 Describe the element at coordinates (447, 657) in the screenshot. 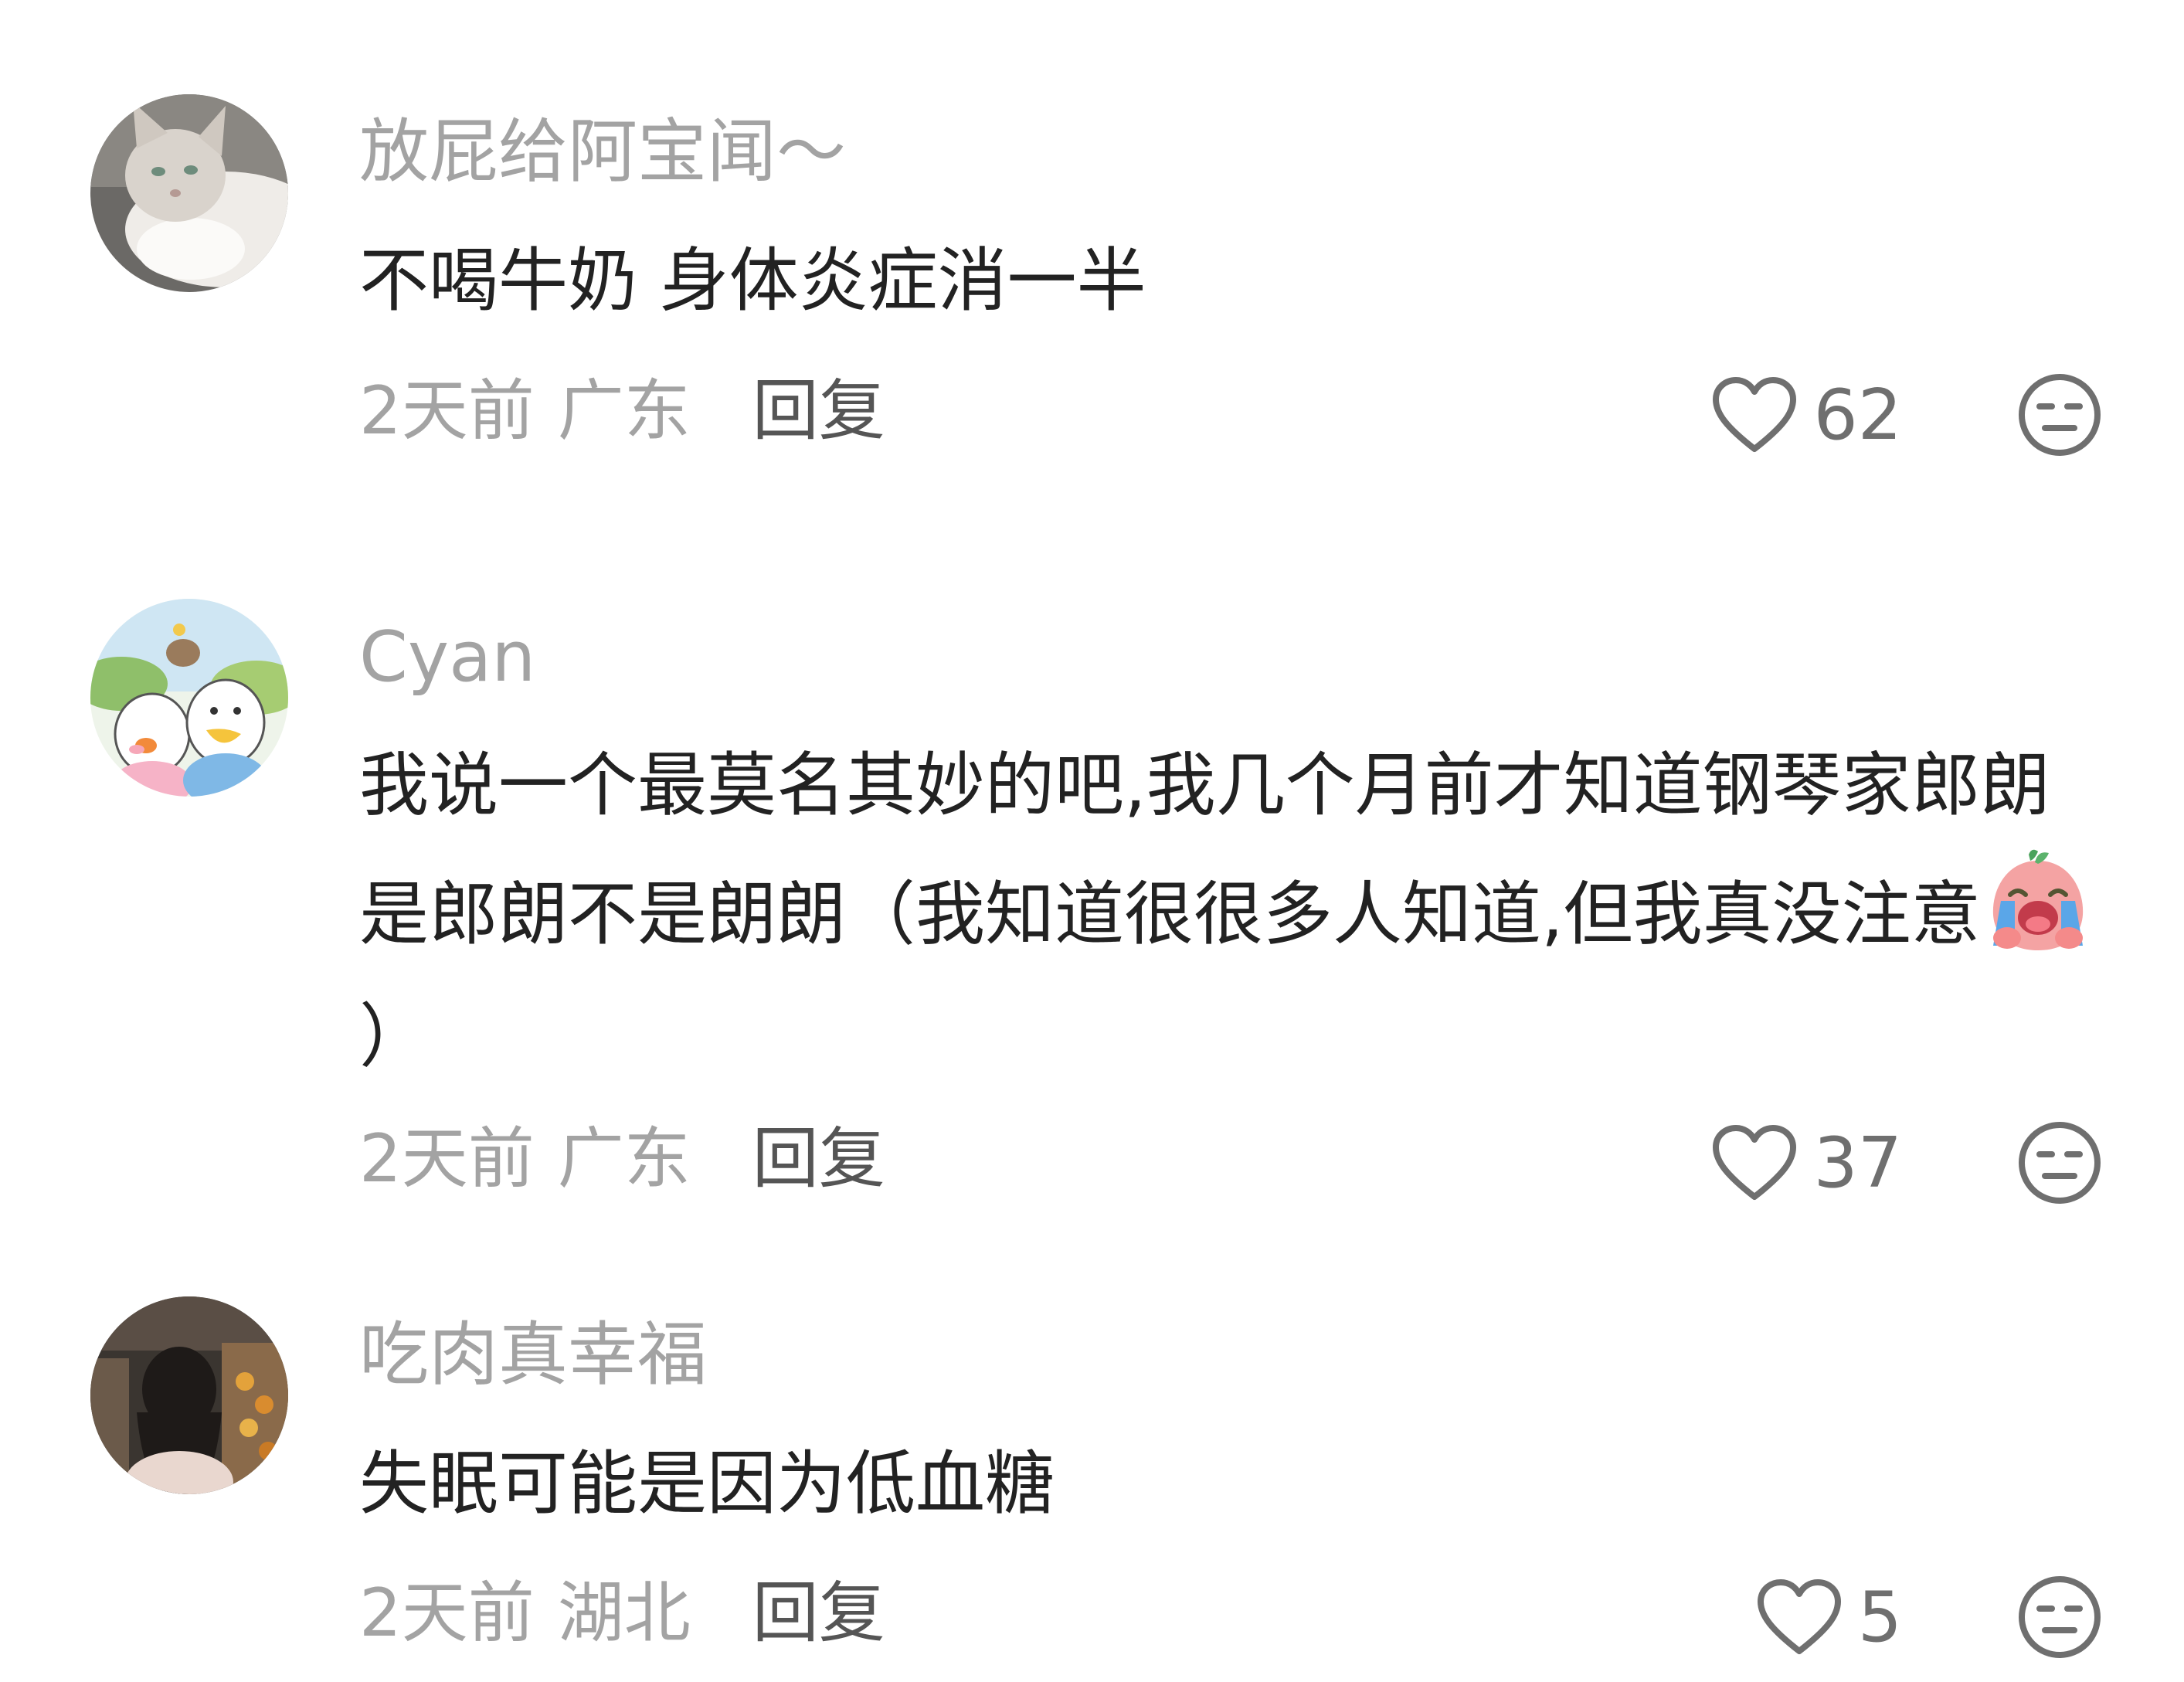

I see `username: Cyan` at that location.